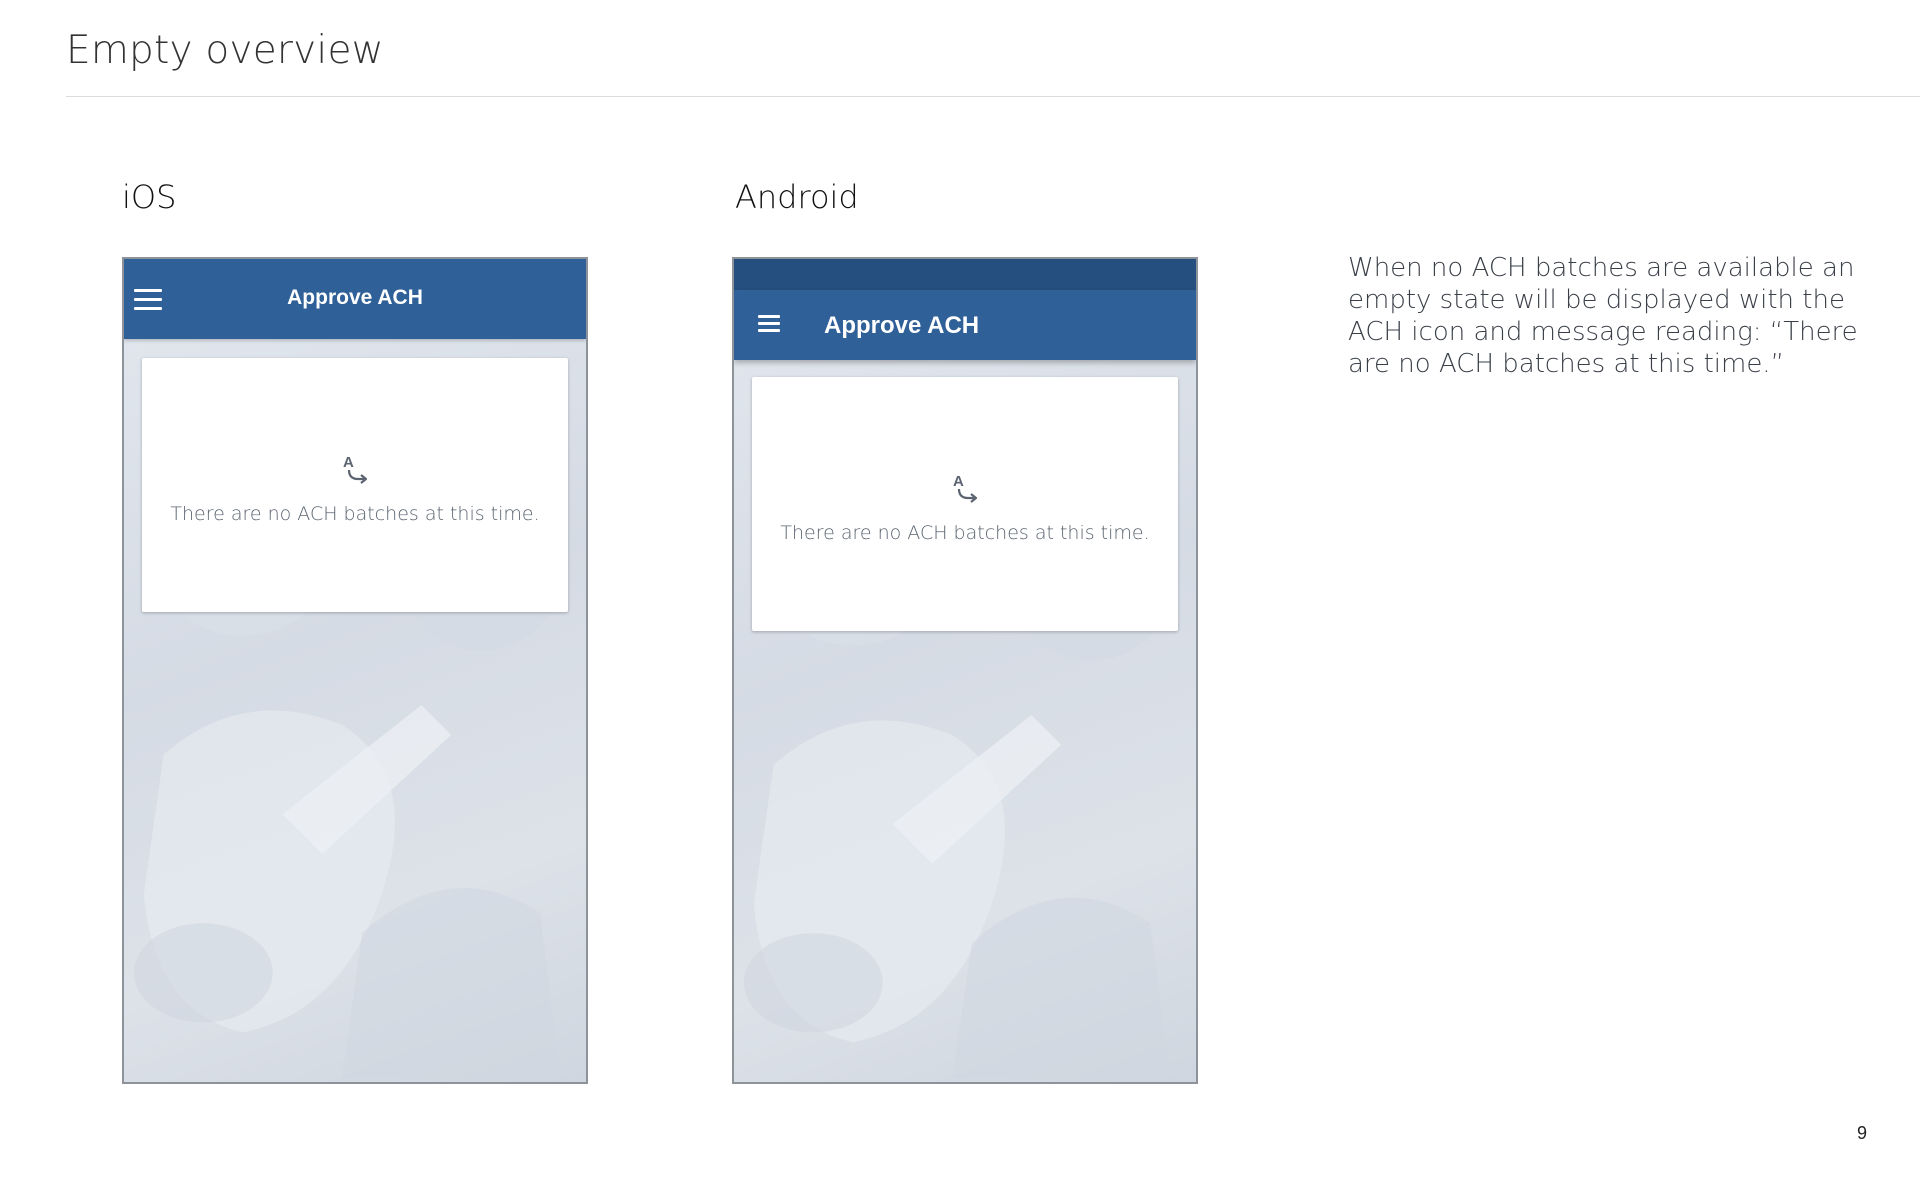  I want to click on android-app-bar: Approve ACH, so click(965, 325).